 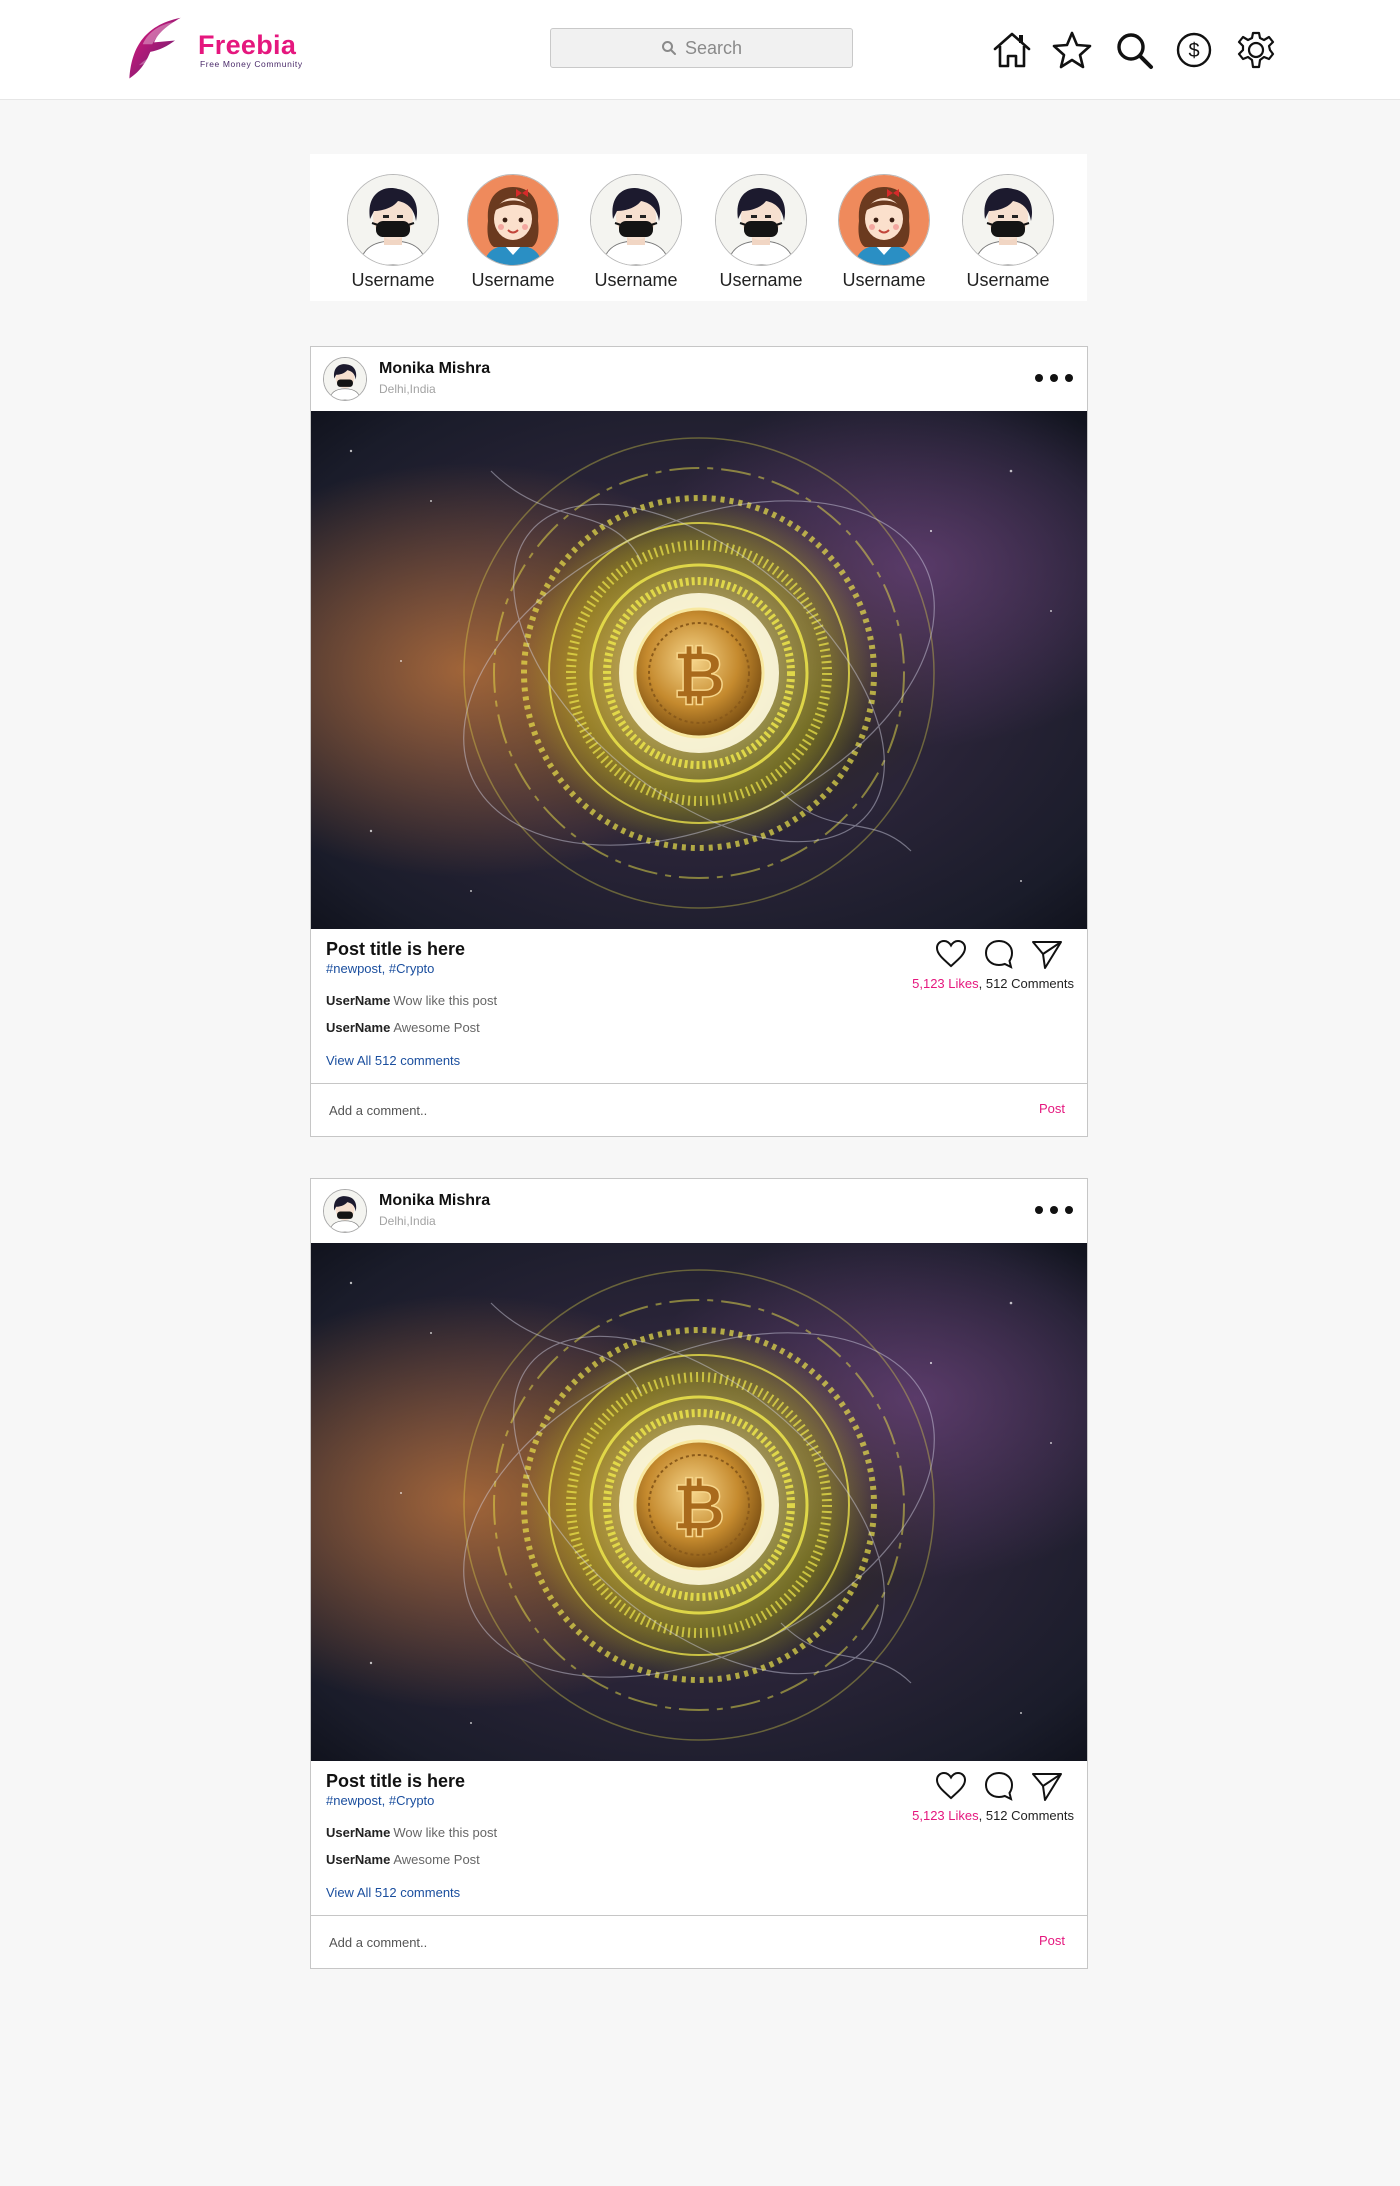 I want to click on nav-settings-button, so click(x=1256, y=50).